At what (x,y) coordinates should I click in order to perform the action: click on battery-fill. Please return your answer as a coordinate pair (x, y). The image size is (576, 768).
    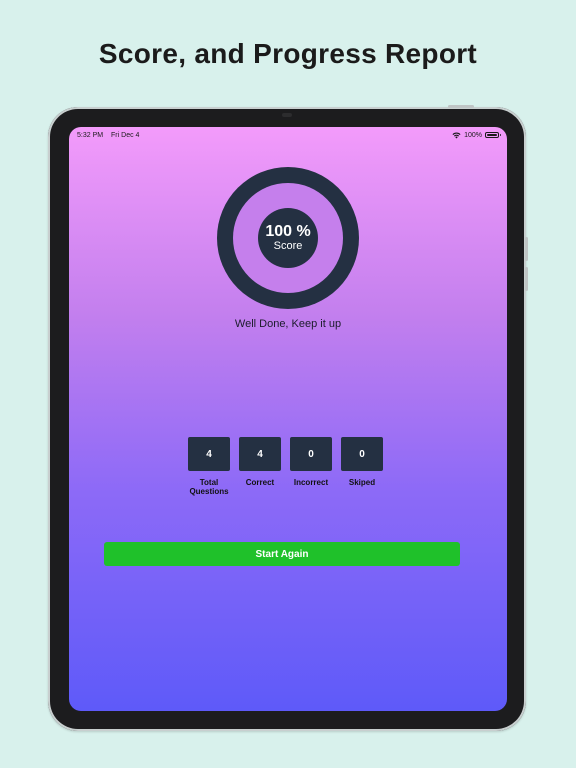
    Looking at the image, I should click on (492, 135).